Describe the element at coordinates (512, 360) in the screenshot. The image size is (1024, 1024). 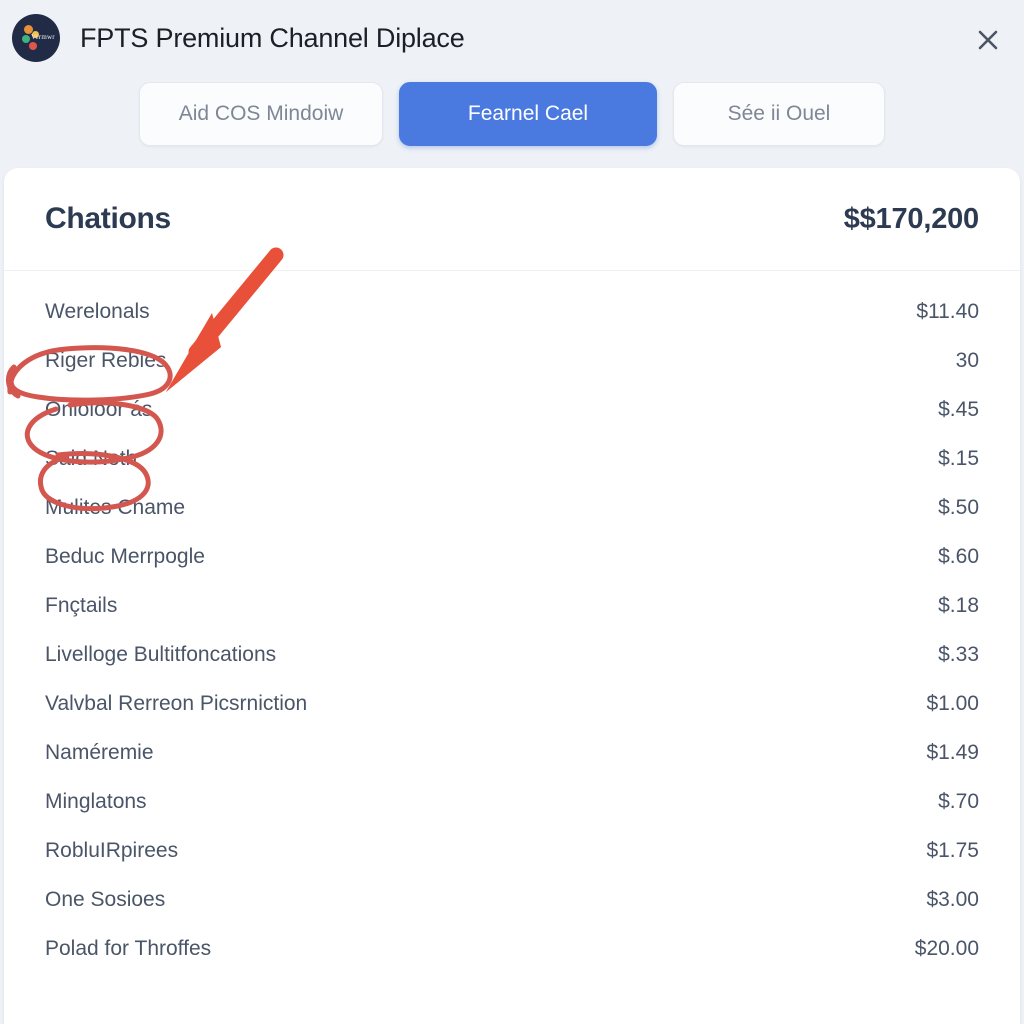
I see `list-item: Riger Rebies 30` at that location.